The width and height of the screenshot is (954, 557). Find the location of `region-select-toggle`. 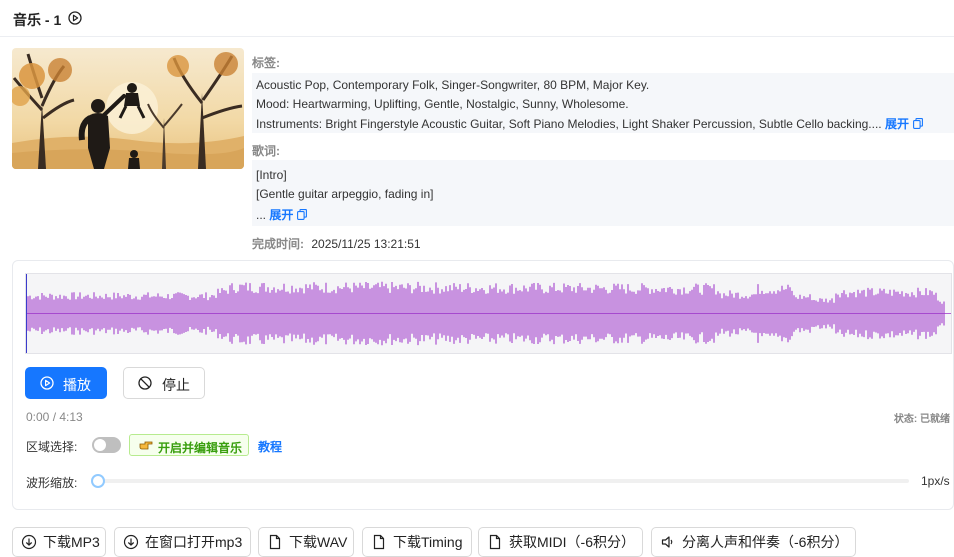

region-select-toggle is located at coordinates (106, 445).